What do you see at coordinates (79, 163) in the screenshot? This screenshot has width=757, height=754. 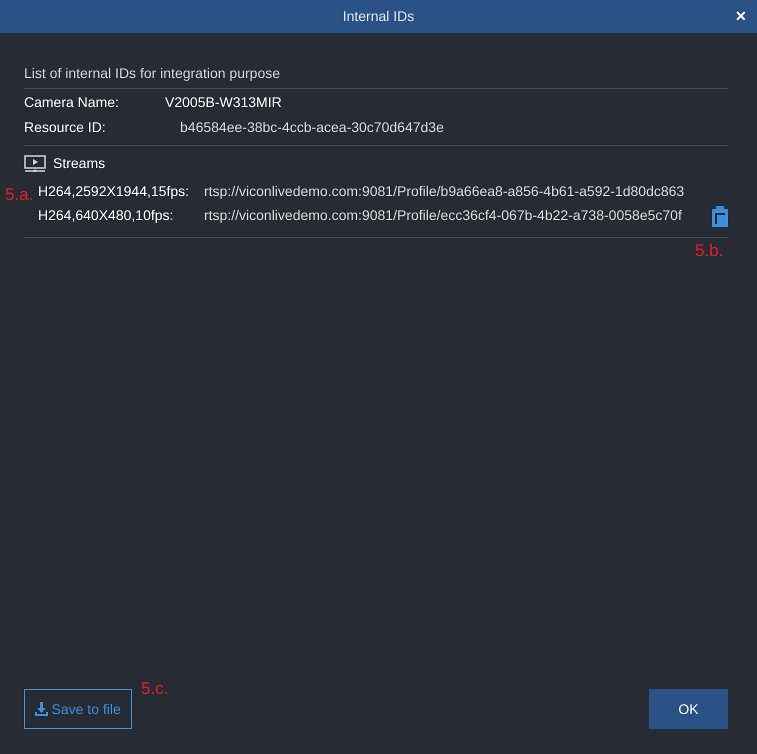 I see `section-title: Streams` at bounding box center [79, 163].